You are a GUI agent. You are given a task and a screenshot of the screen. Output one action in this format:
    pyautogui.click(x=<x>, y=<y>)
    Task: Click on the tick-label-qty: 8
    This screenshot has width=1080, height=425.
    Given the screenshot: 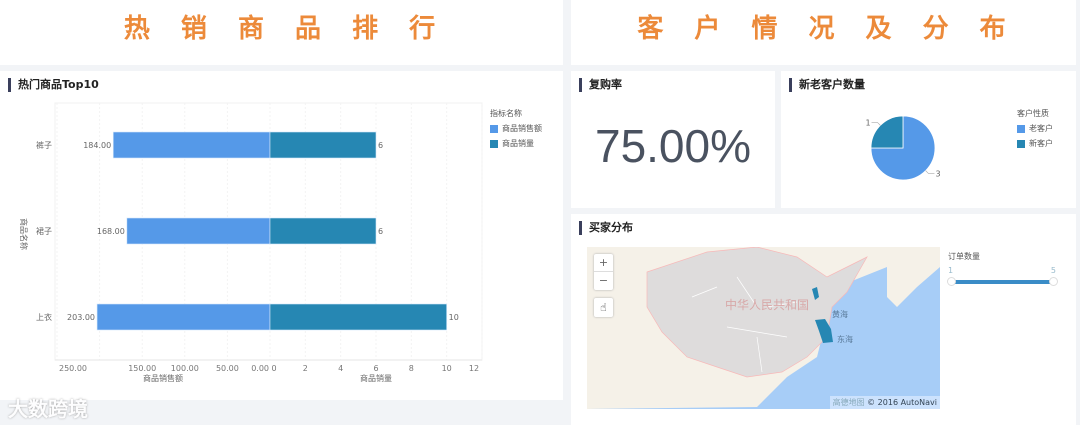 What is the action you would take?
    pyautogui.click(x=411, y=368)
    